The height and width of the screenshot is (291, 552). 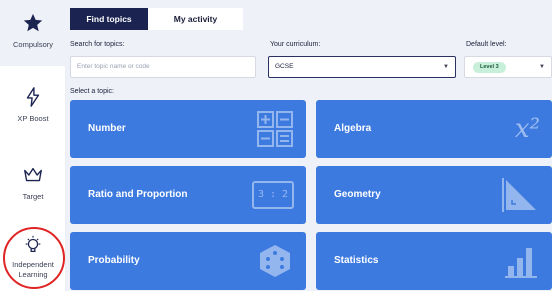 What do you see at coordinates (107, 128) in the screenshot?
I see `topic-title: Number` at bounding box center [107, 128].